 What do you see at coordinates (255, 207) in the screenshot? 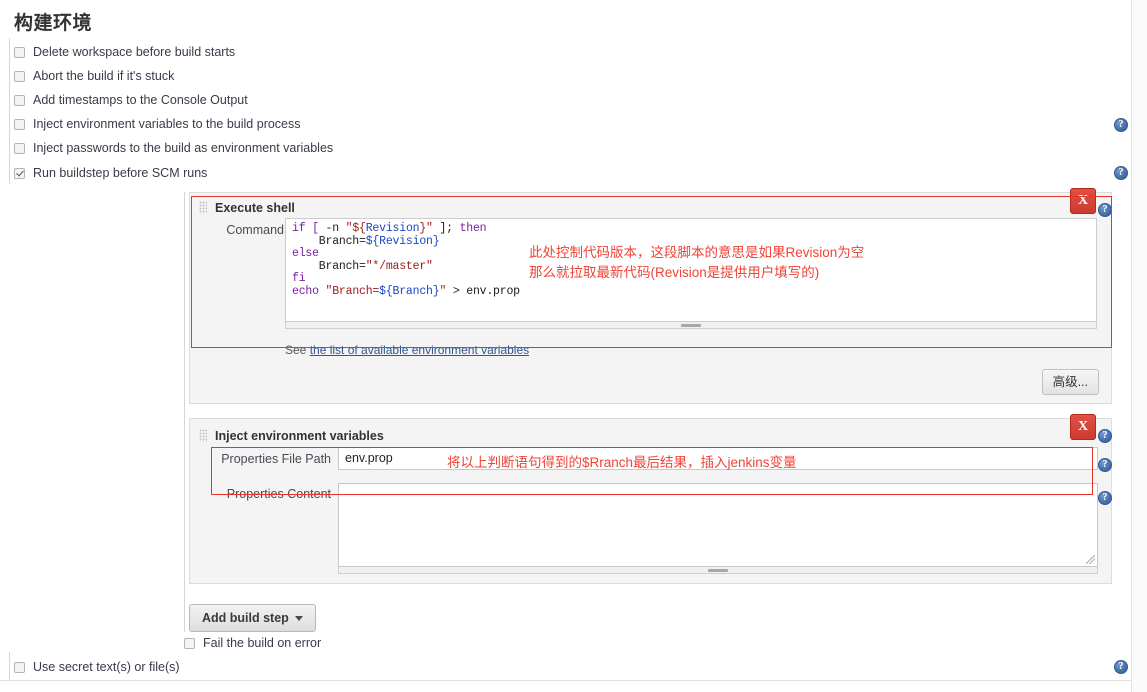
I see `build-step-title: Execute shell` at bounding box center [255, 207].